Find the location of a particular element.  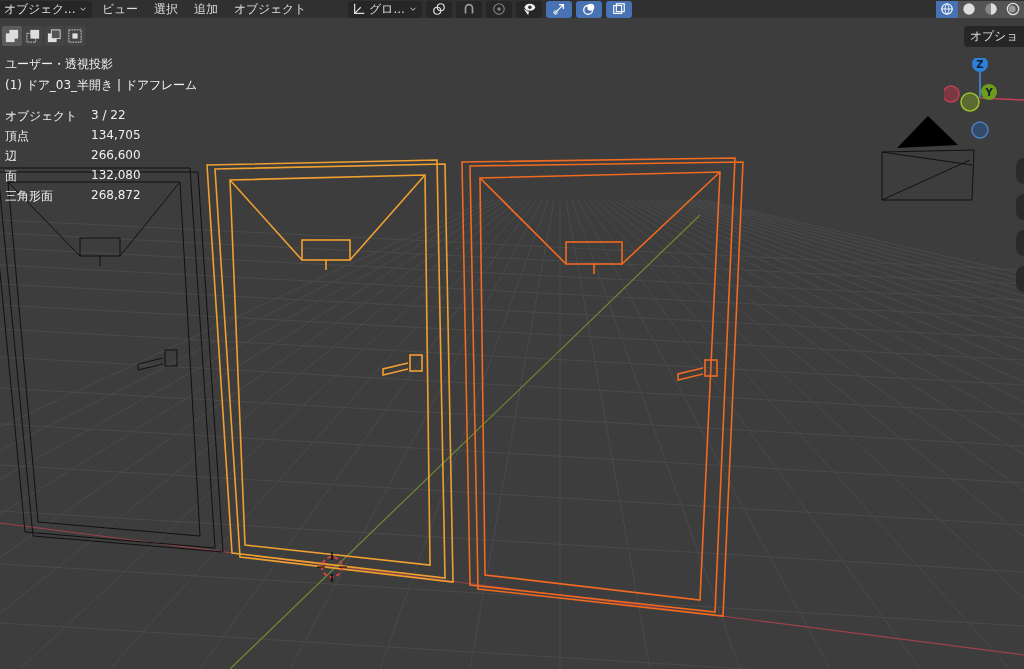

stat-value: 268,872 is located at coordinates (116, 196).